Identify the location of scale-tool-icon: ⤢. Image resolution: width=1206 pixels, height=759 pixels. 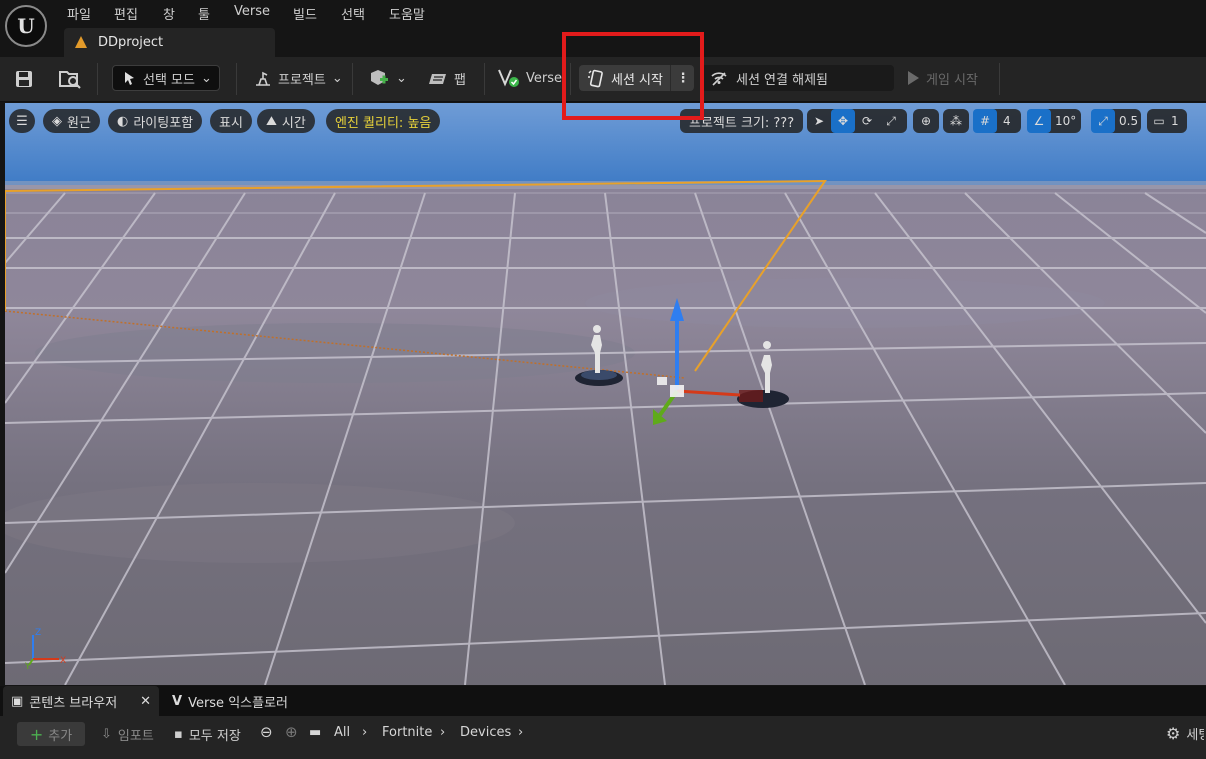
(891, 121).